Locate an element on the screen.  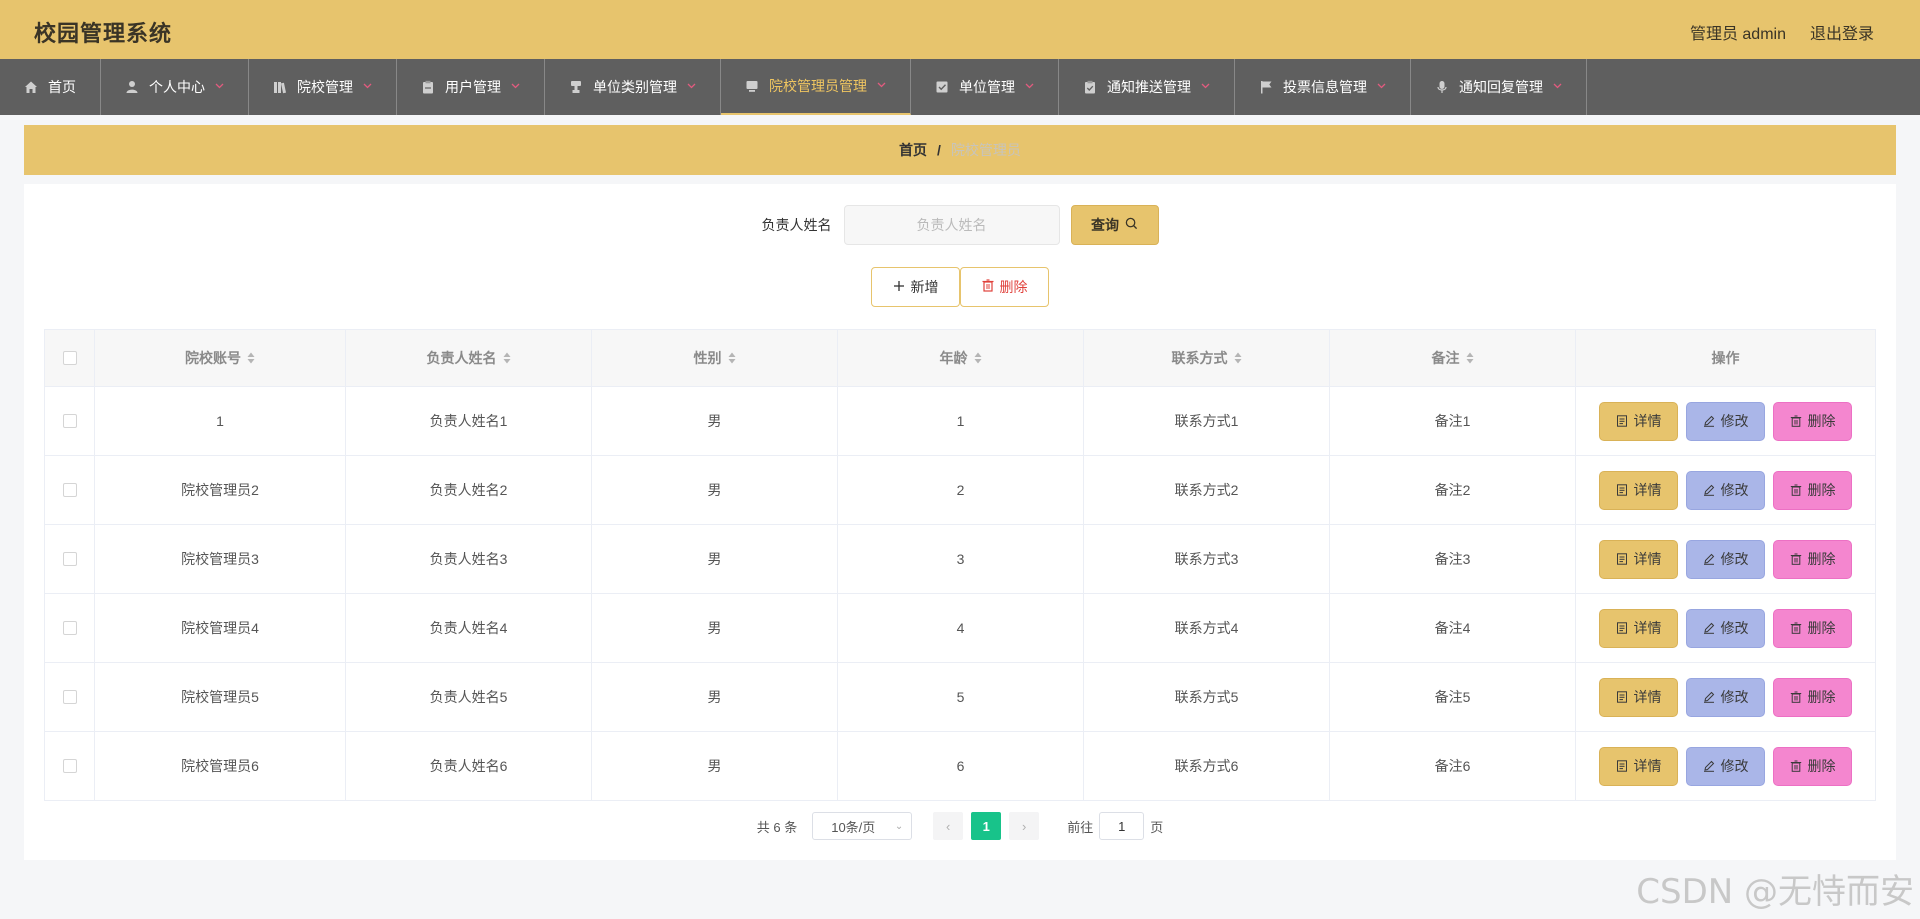
nav-item-4: 单位类别管理 is located at coordinates (633, 87).